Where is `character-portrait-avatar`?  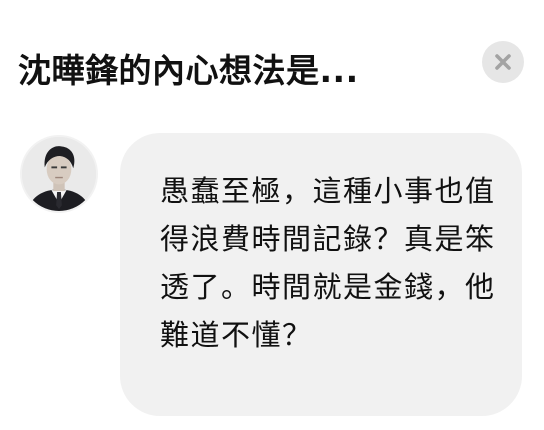 character-portrait-avatar is located at coordinates (59, 174).